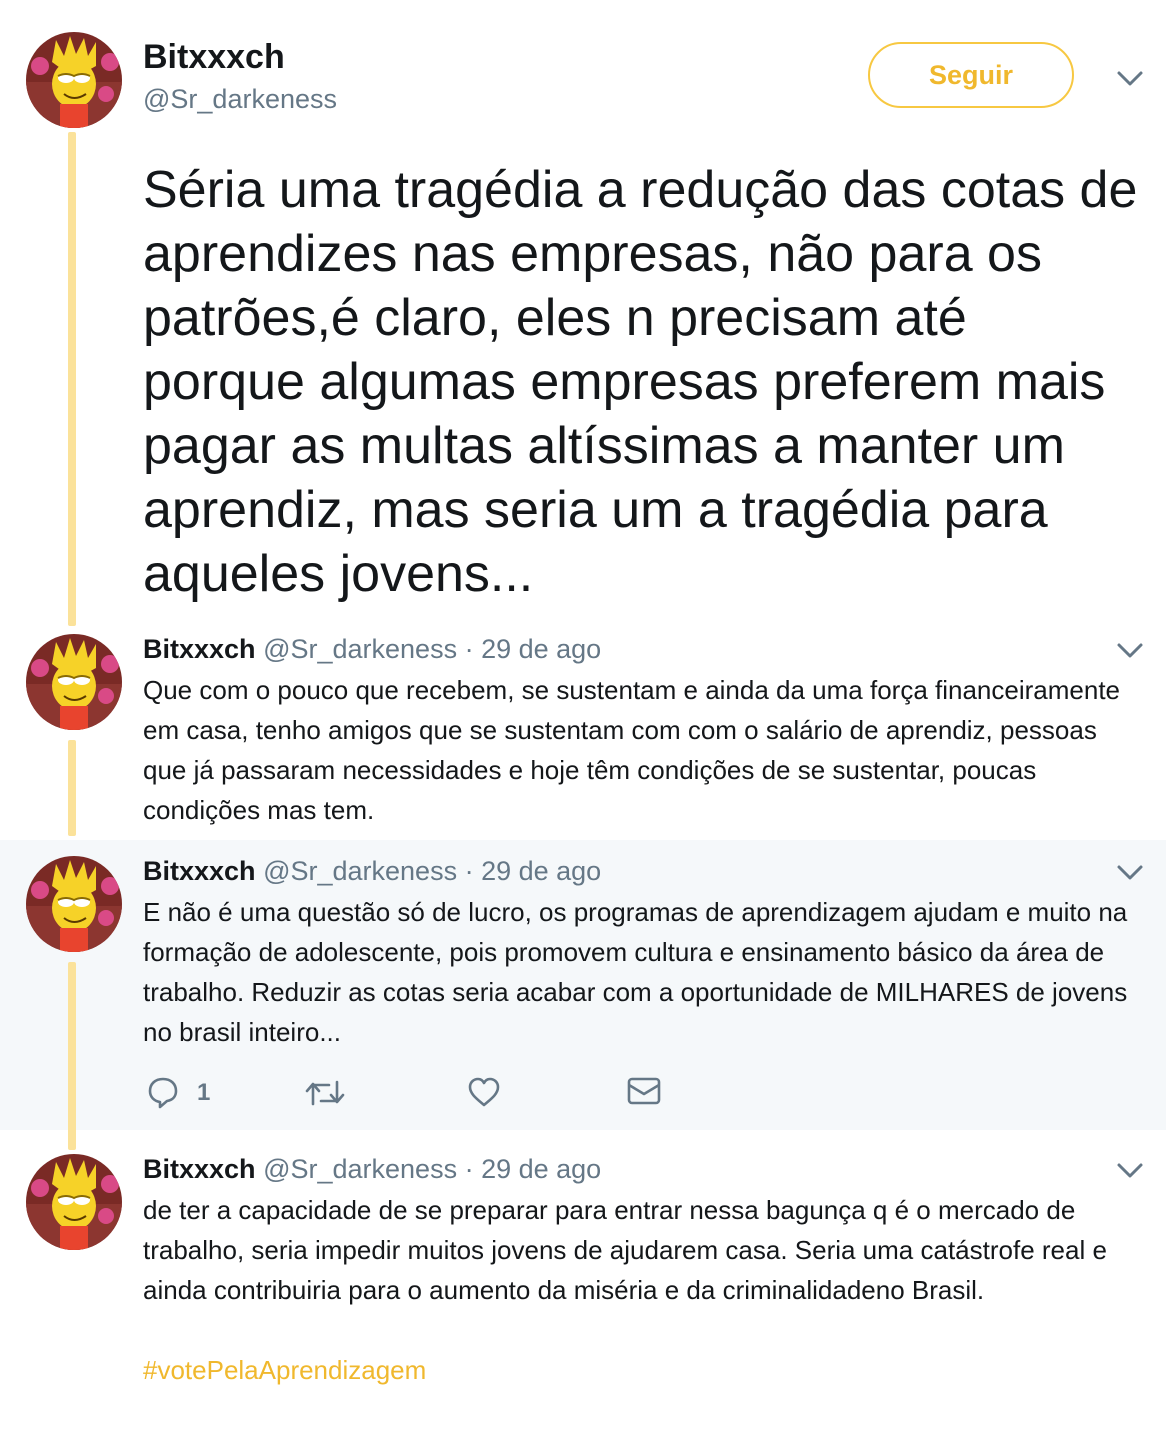  I want to click on like-action, so click(484, 1092).